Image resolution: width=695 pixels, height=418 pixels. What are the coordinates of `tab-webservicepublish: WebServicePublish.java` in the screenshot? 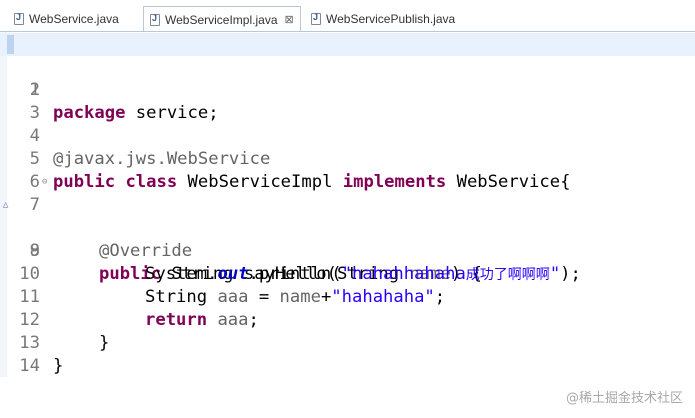 It's located at (383, 19).